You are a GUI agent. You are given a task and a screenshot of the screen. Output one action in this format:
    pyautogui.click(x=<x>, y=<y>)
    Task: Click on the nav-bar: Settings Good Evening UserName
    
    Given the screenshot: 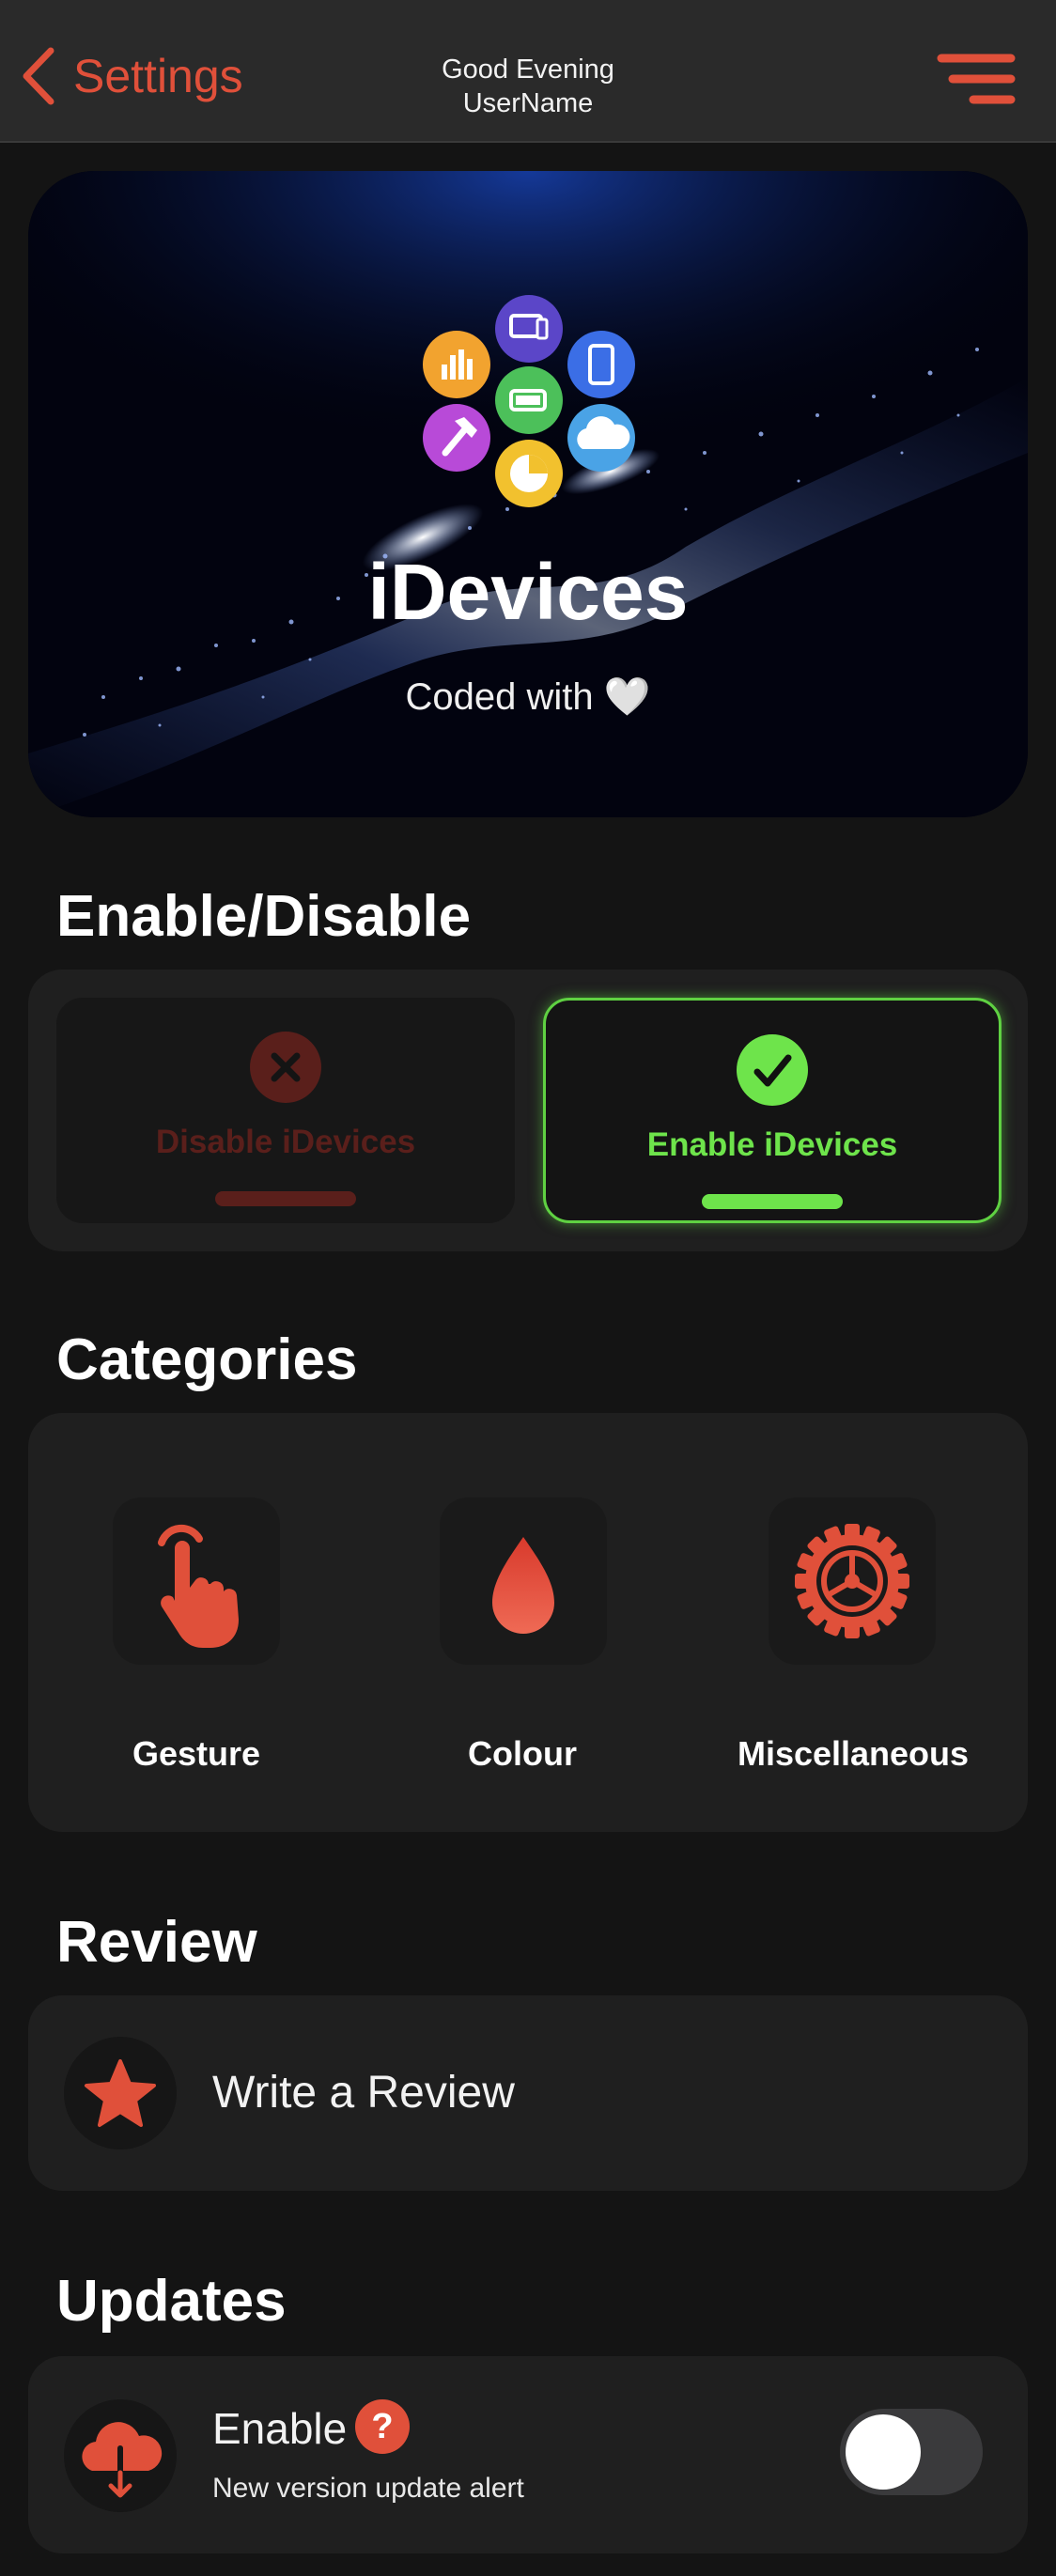 What is the action you would take?
    pyautogui.click(x=528, y=71)
    